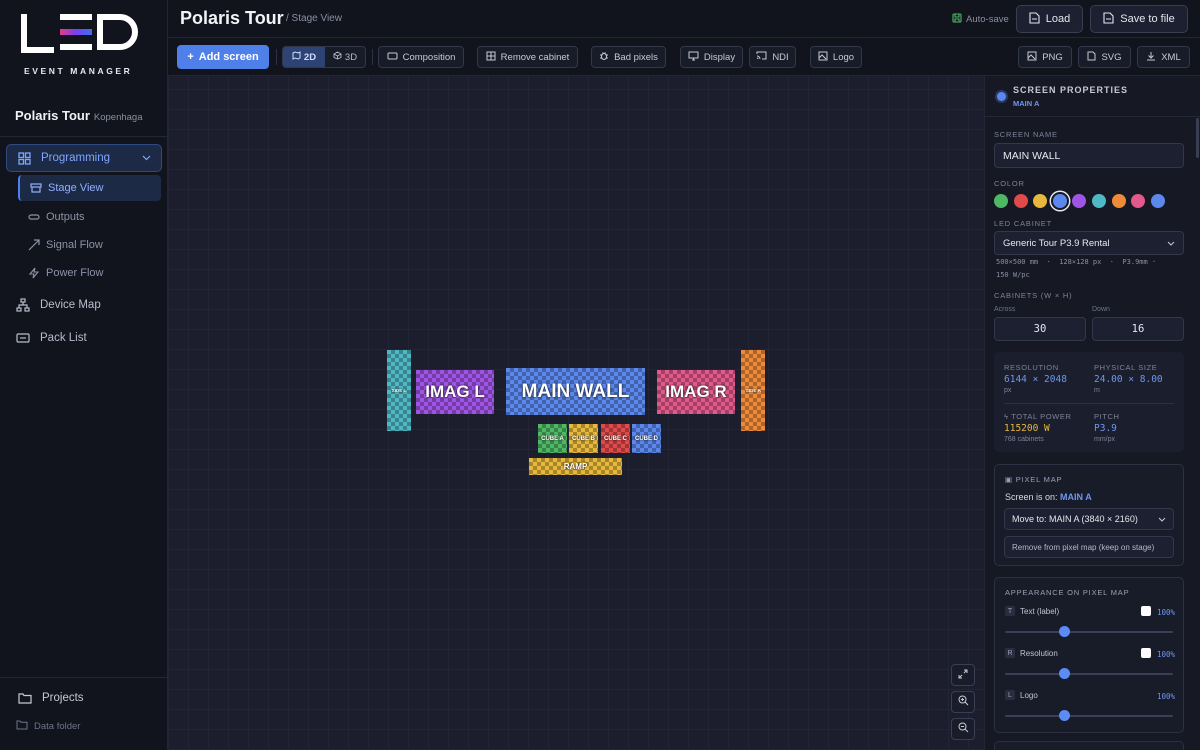 The height and width of the screenshot is (750, 1200). Describe the element at coordinates (57, 726) in the screenshot. I see `data-folder-label: Data folder` at that location.